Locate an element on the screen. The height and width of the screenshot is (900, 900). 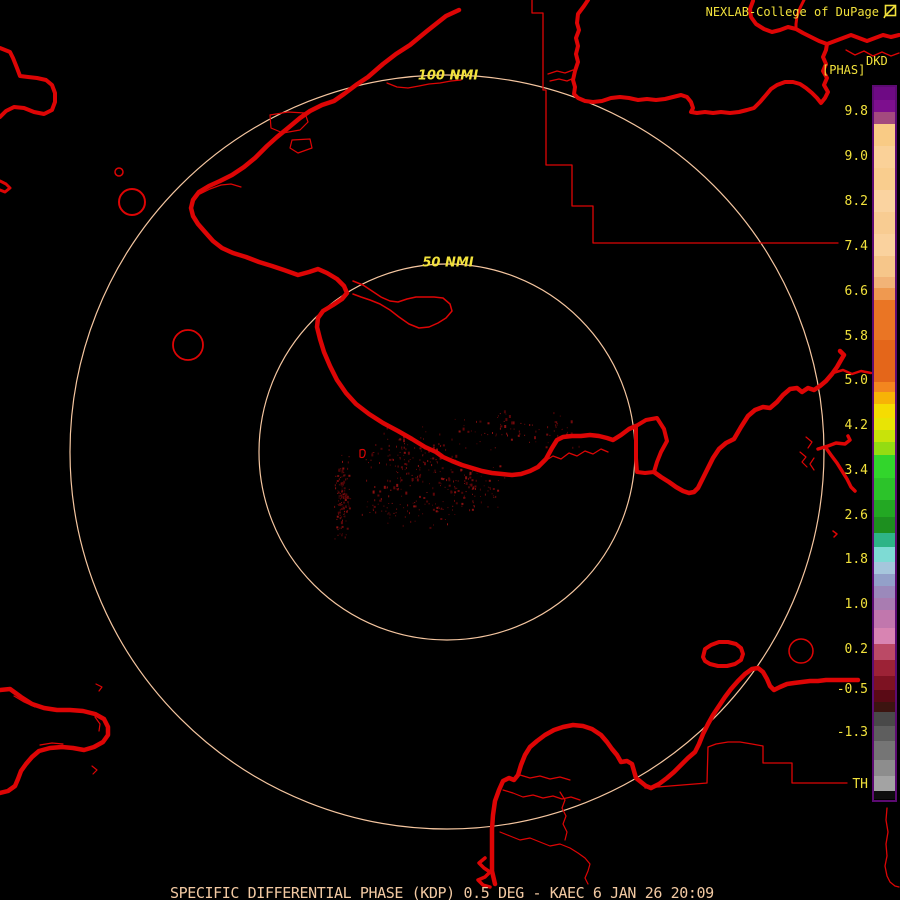
color-scale-tick: 6.6 is located at coordinates (856, 291).